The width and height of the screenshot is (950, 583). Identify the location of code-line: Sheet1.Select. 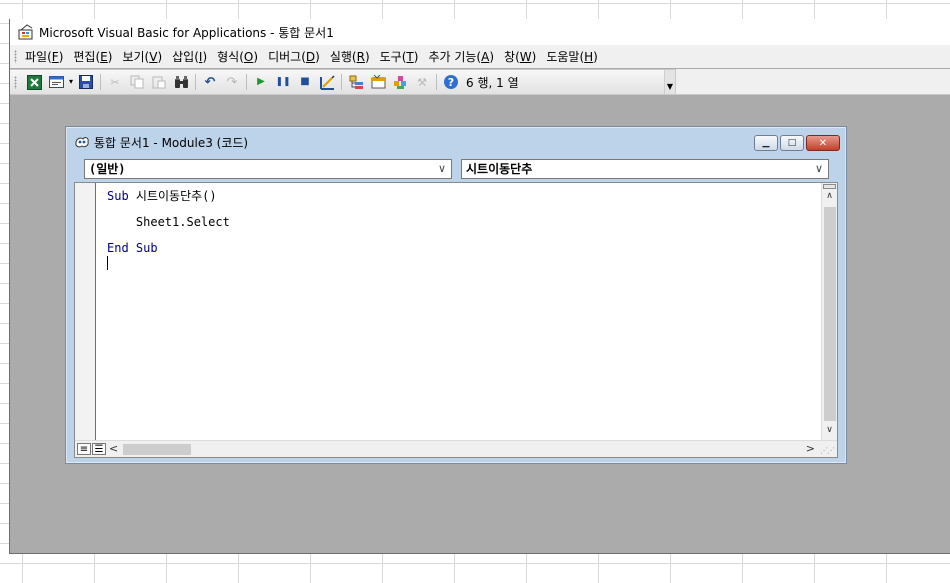
(168, 222).